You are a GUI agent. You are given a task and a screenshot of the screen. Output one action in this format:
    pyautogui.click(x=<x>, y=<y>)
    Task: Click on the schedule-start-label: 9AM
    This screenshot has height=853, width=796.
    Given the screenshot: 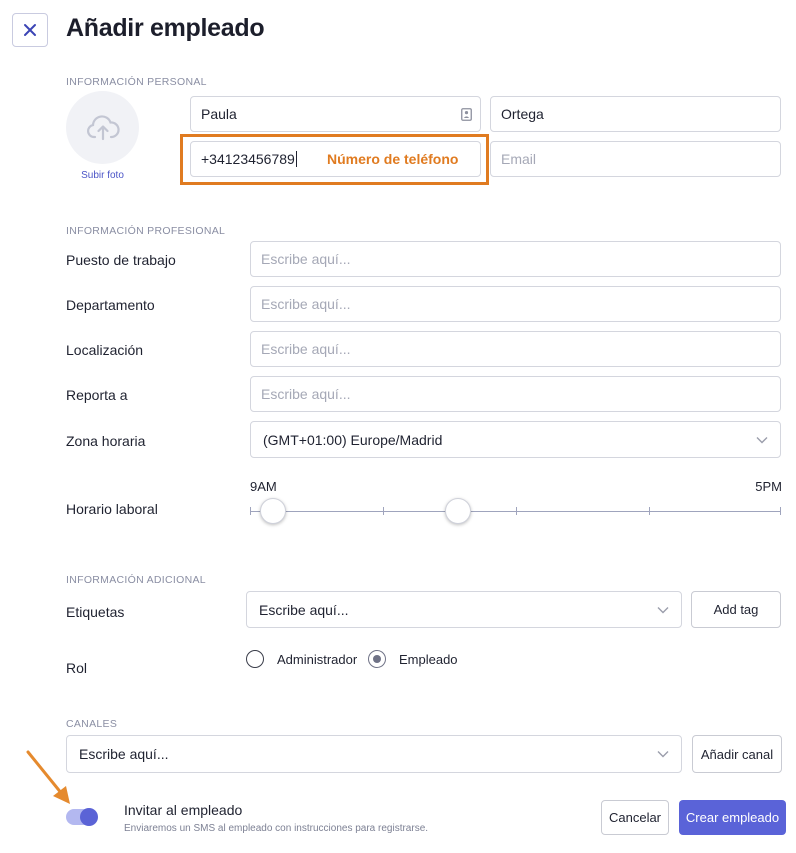 What is the action you would take?
    pyautogui.click(x=263, y=486)
    